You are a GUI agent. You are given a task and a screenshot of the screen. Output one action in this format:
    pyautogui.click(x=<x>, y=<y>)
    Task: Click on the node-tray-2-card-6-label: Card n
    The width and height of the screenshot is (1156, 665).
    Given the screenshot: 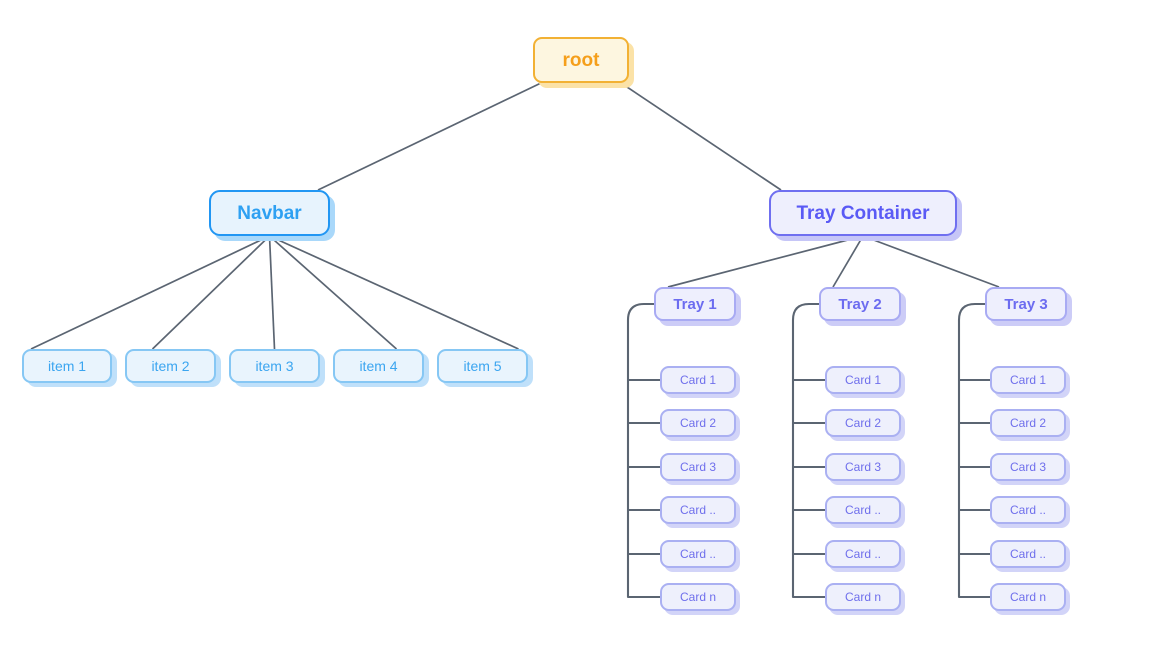 What is the action you would take?
    pyautogui.click(x=863, y=597)
    